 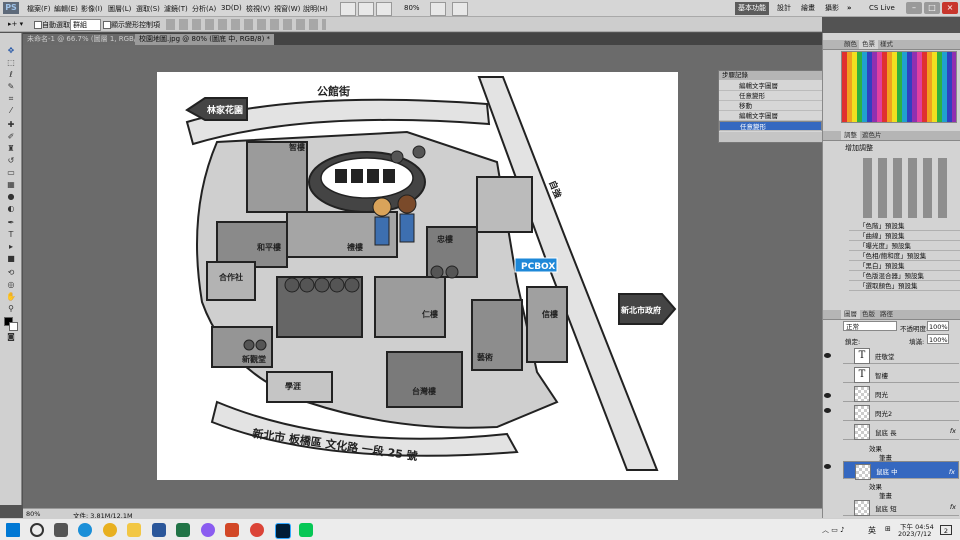 What do you see at coordinates (11, 246) in the screenshot?
I see `path-select-icon: ▸` at bounding box center [11, 246].